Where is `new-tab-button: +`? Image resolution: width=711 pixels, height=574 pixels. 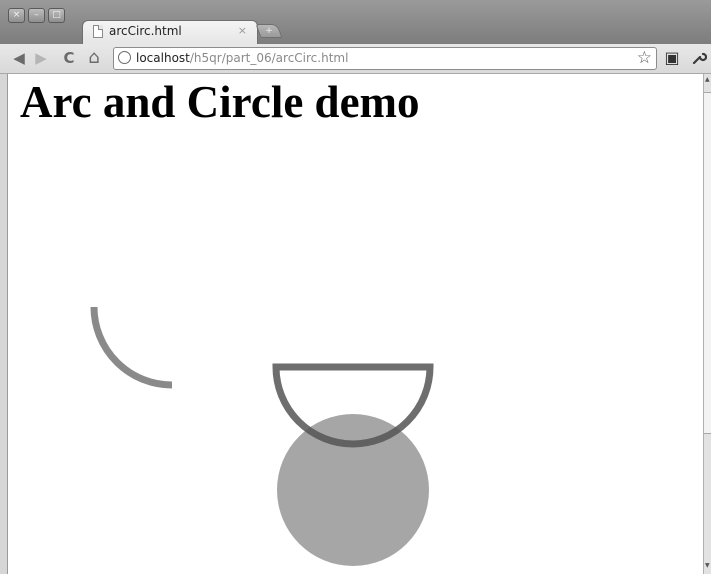 new-tab-button: + is located at coordinates (269, 31).